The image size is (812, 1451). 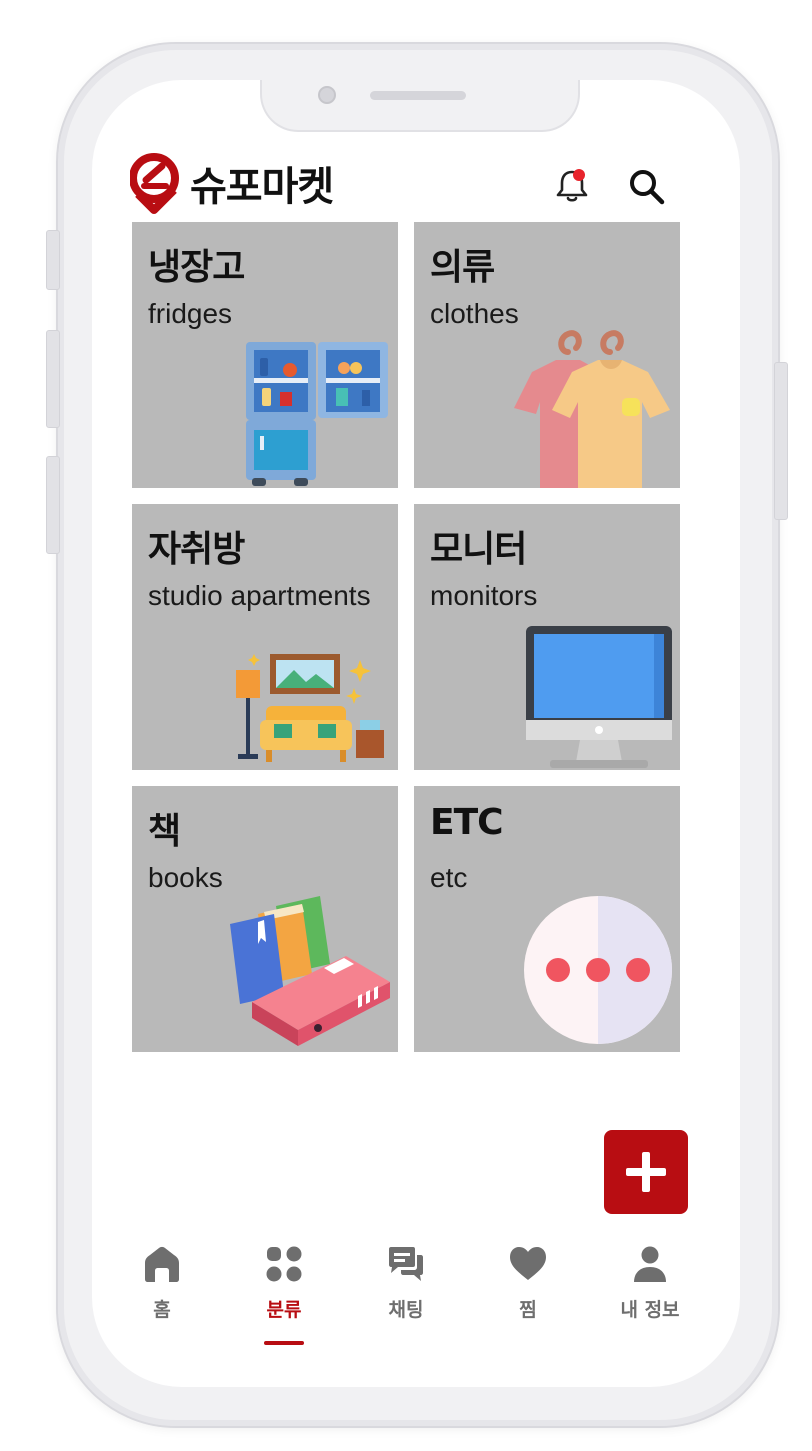 I want to click on category-tile-studio-apartments: 자취방 studio apartments, so click(x=265, y=637).